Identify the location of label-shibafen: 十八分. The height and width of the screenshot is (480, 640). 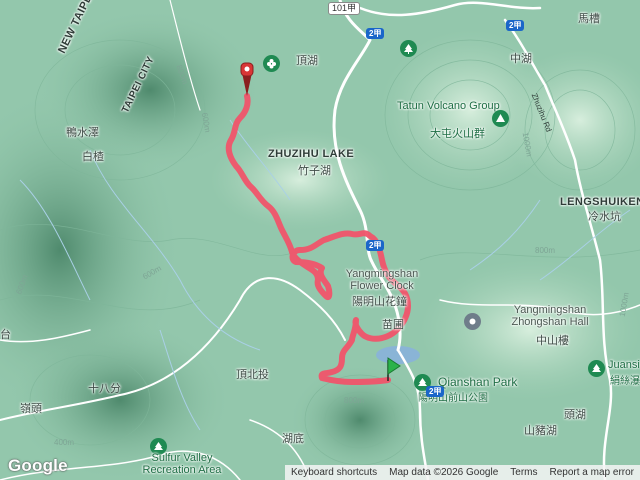
(104, 389).